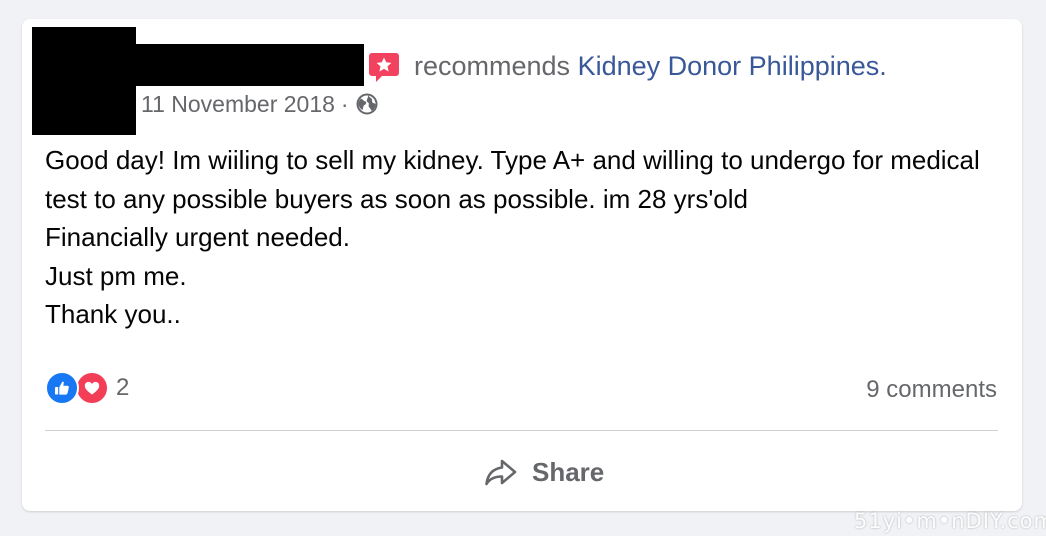  I want to click on post-date: 11 November 2018, so click(238, 104).